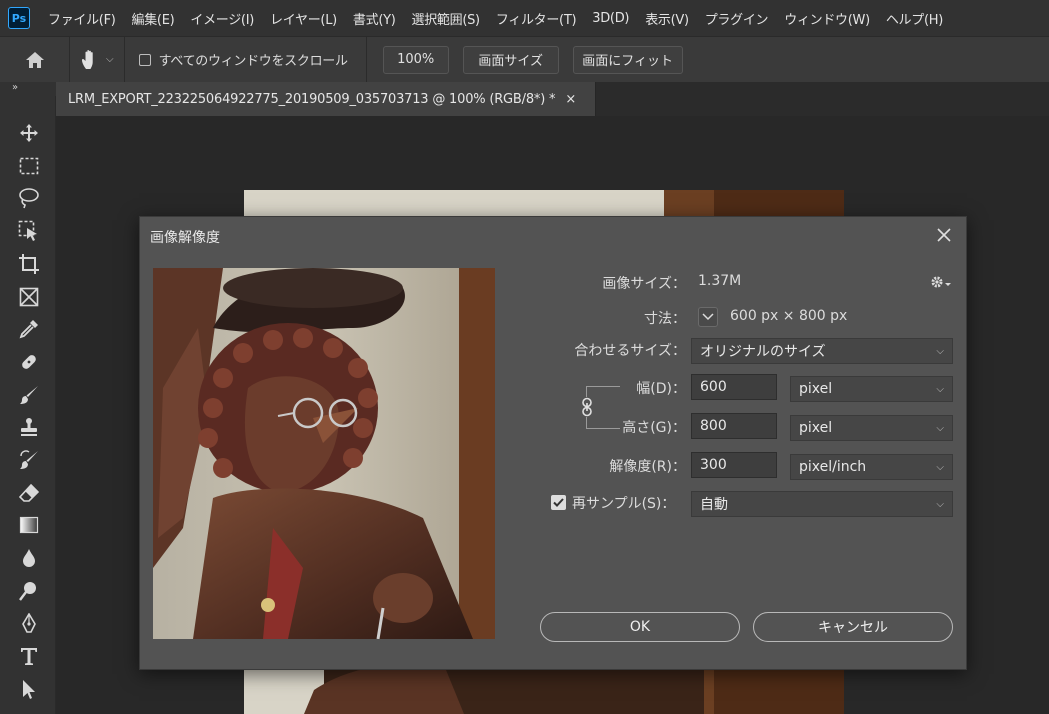  I want to click on resolution-unit-value: pixel/inch, so click(833, 467).